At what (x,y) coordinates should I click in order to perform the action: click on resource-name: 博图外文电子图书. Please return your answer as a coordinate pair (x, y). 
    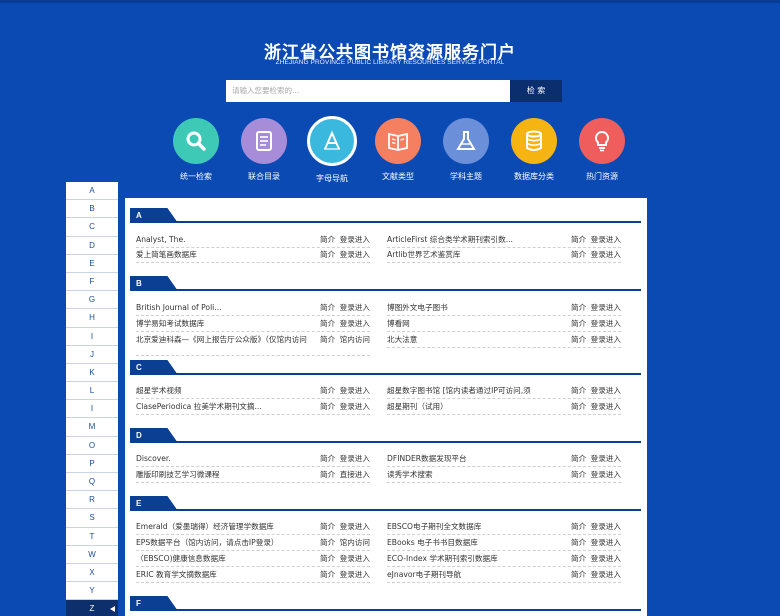
    Looking at the image, I should click on (473, 308).